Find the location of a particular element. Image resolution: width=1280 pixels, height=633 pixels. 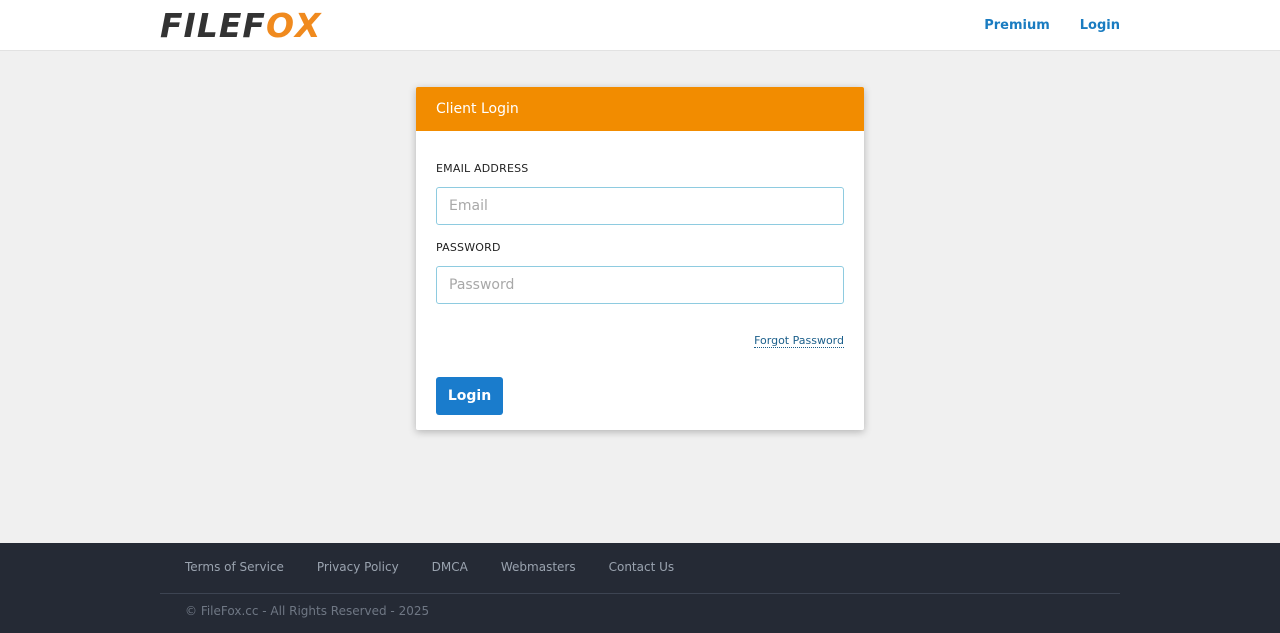

login-button: Login is located at coordinates (469, 396).